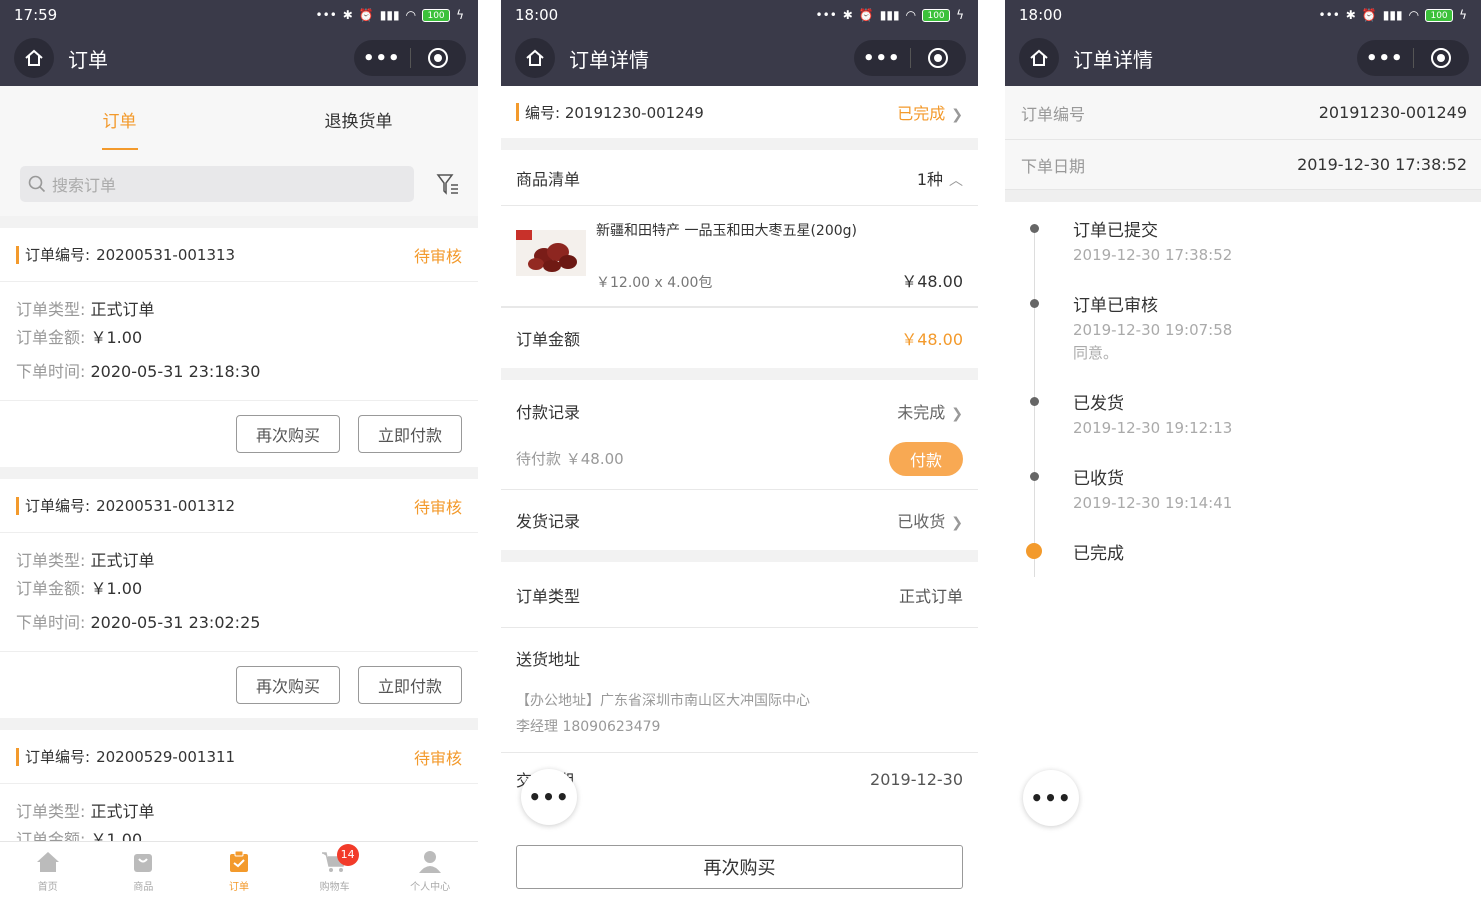 Image resolution: width=1481 pixels, height=901 pixels. Describe the element at coordinates (537, 15) in the screenshot. I see `status-time: 18:00` at that location.